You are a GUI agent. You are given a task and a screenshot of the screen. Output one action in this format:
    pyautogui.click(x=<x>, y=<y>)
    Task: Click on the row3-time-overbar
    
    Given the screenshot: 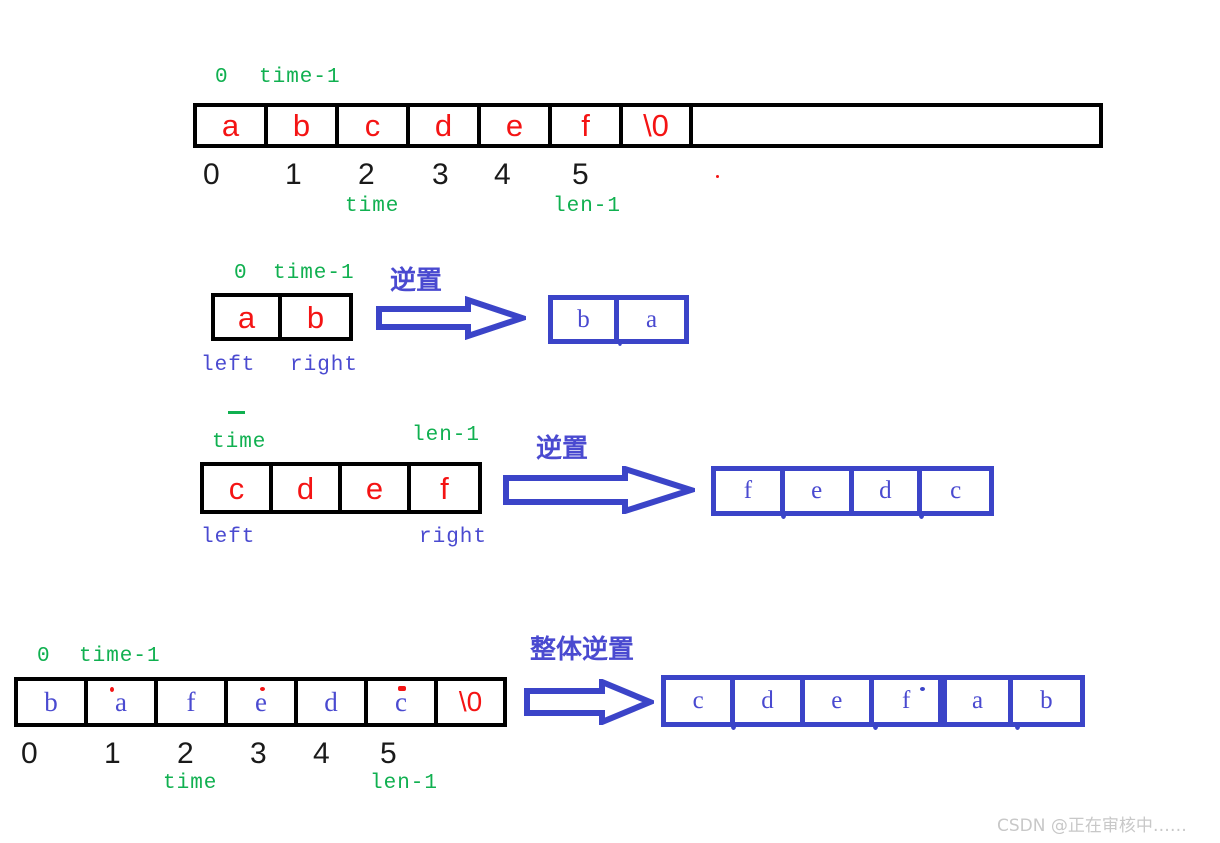 What is the action you would take?
    pyautogui.click(x=236, y=412)
    